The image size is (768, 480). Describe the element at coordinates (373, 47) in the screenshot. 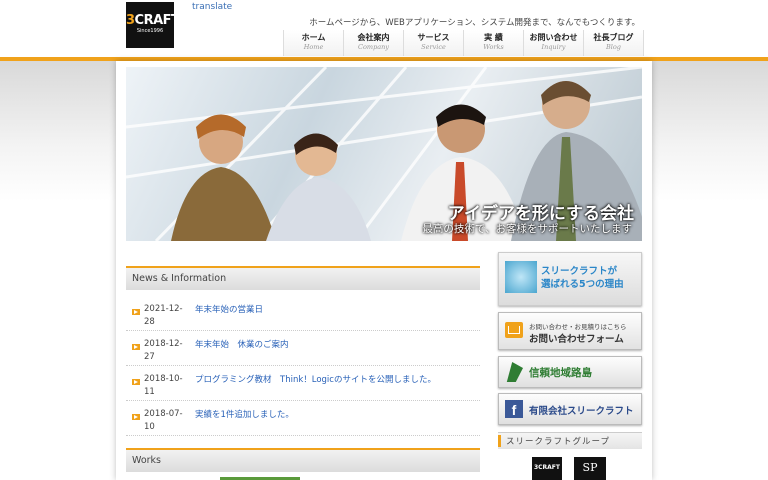

I see `nav-sublabel: Company` at that location.